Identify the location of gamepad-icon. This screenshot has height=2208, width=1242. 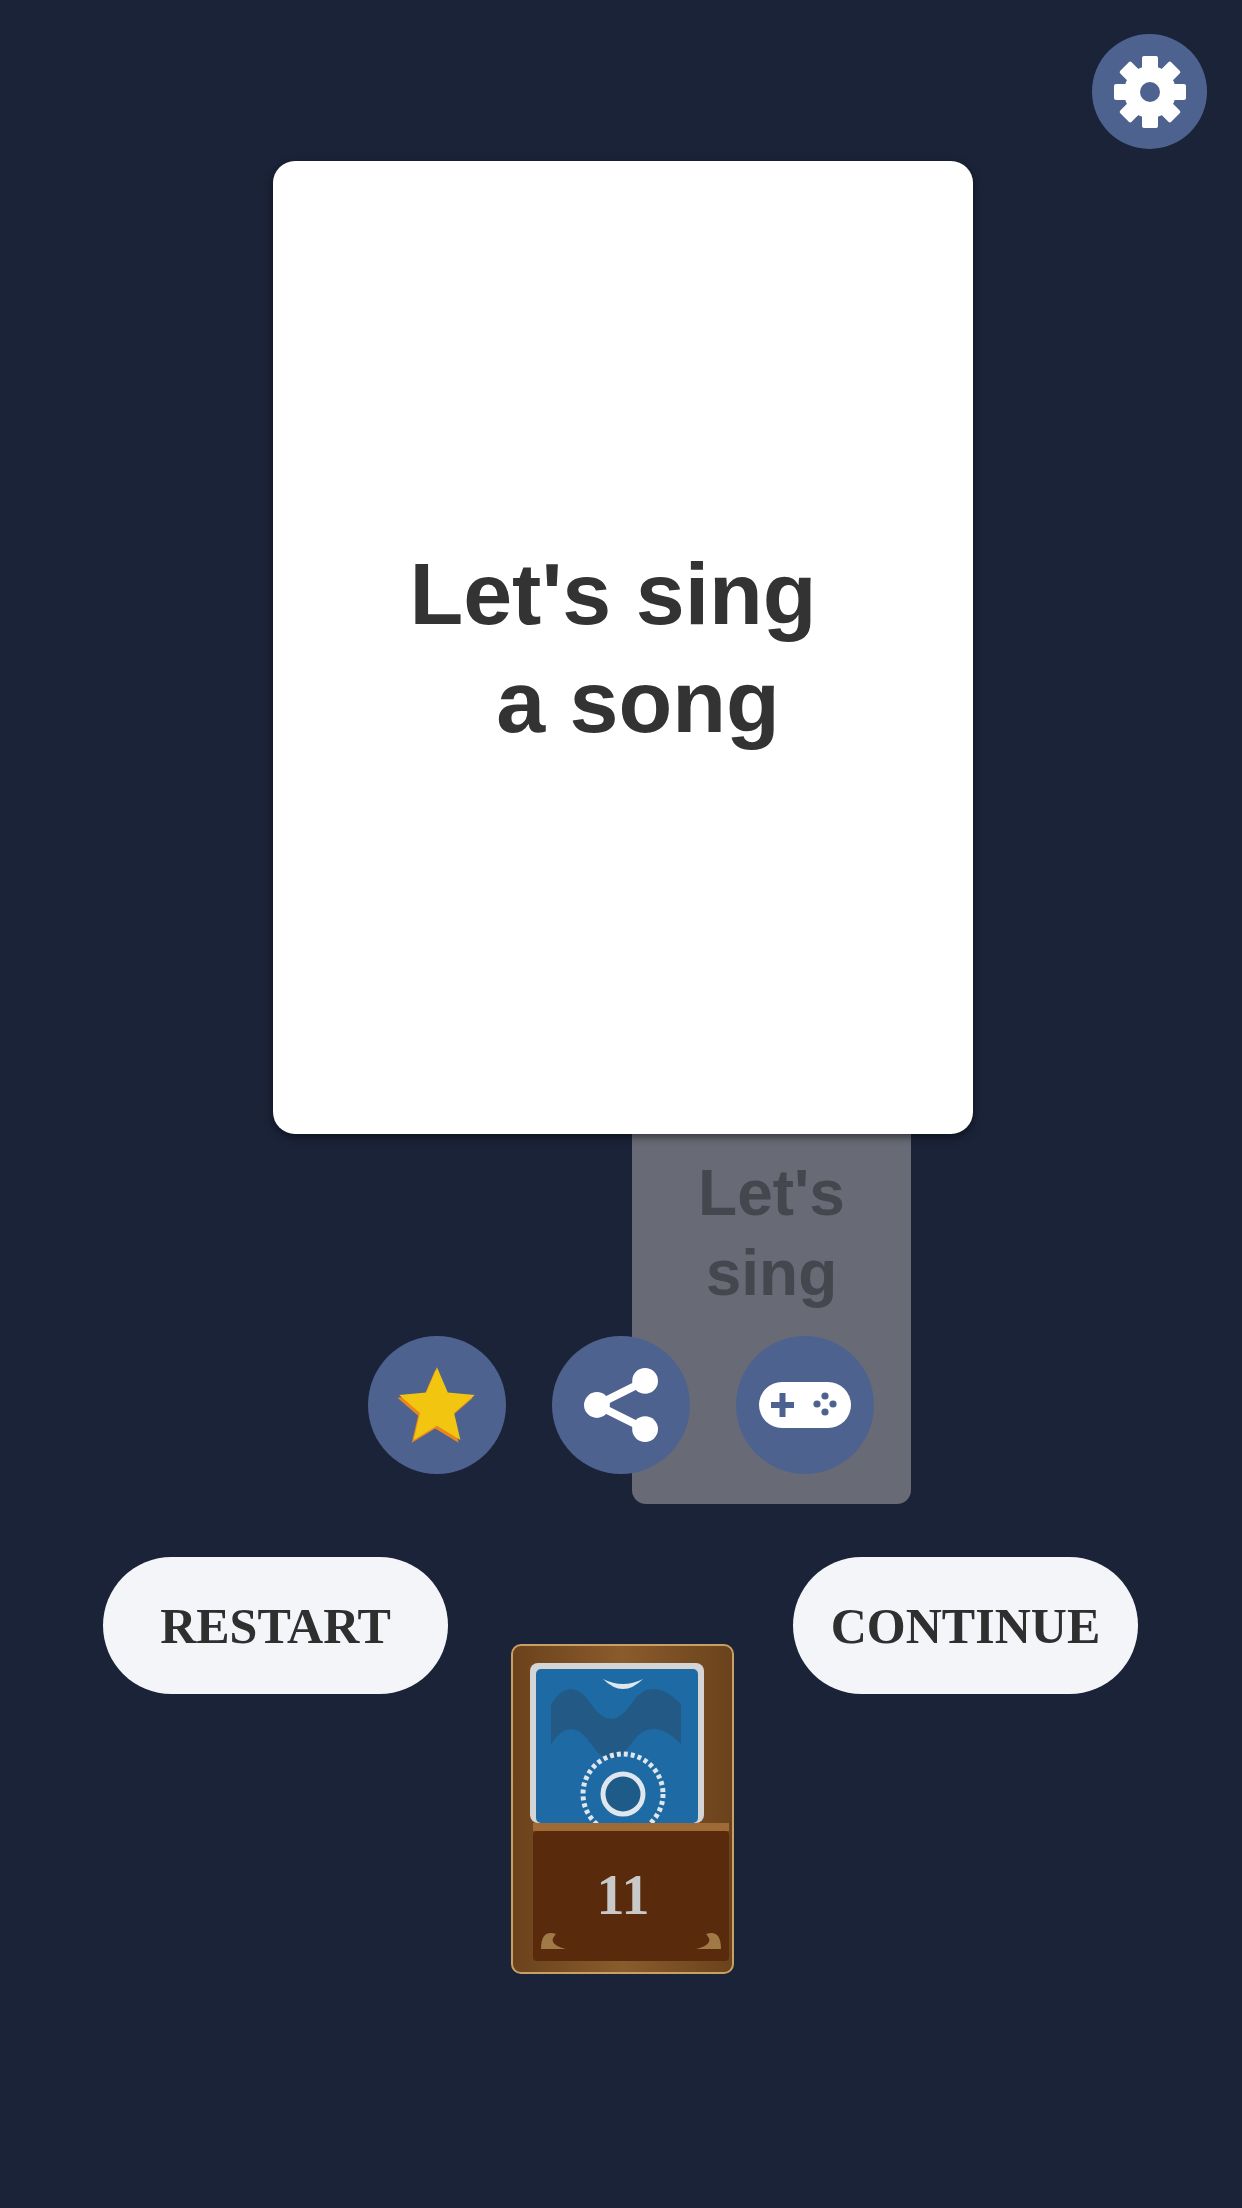
(805, 1405).